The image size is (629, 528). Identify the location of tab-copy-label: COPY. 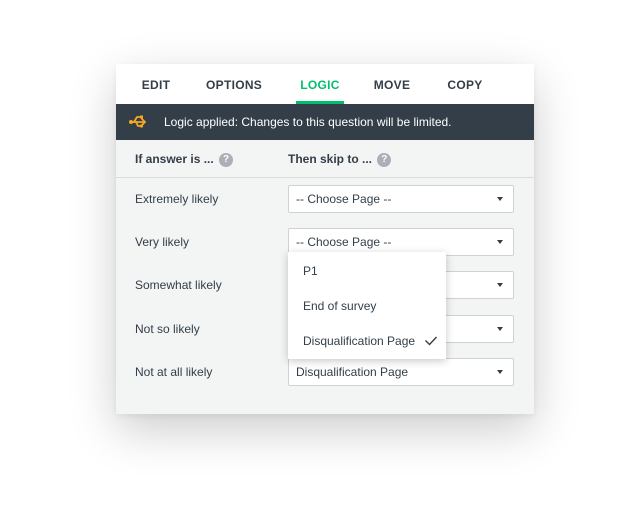
(465, 85).